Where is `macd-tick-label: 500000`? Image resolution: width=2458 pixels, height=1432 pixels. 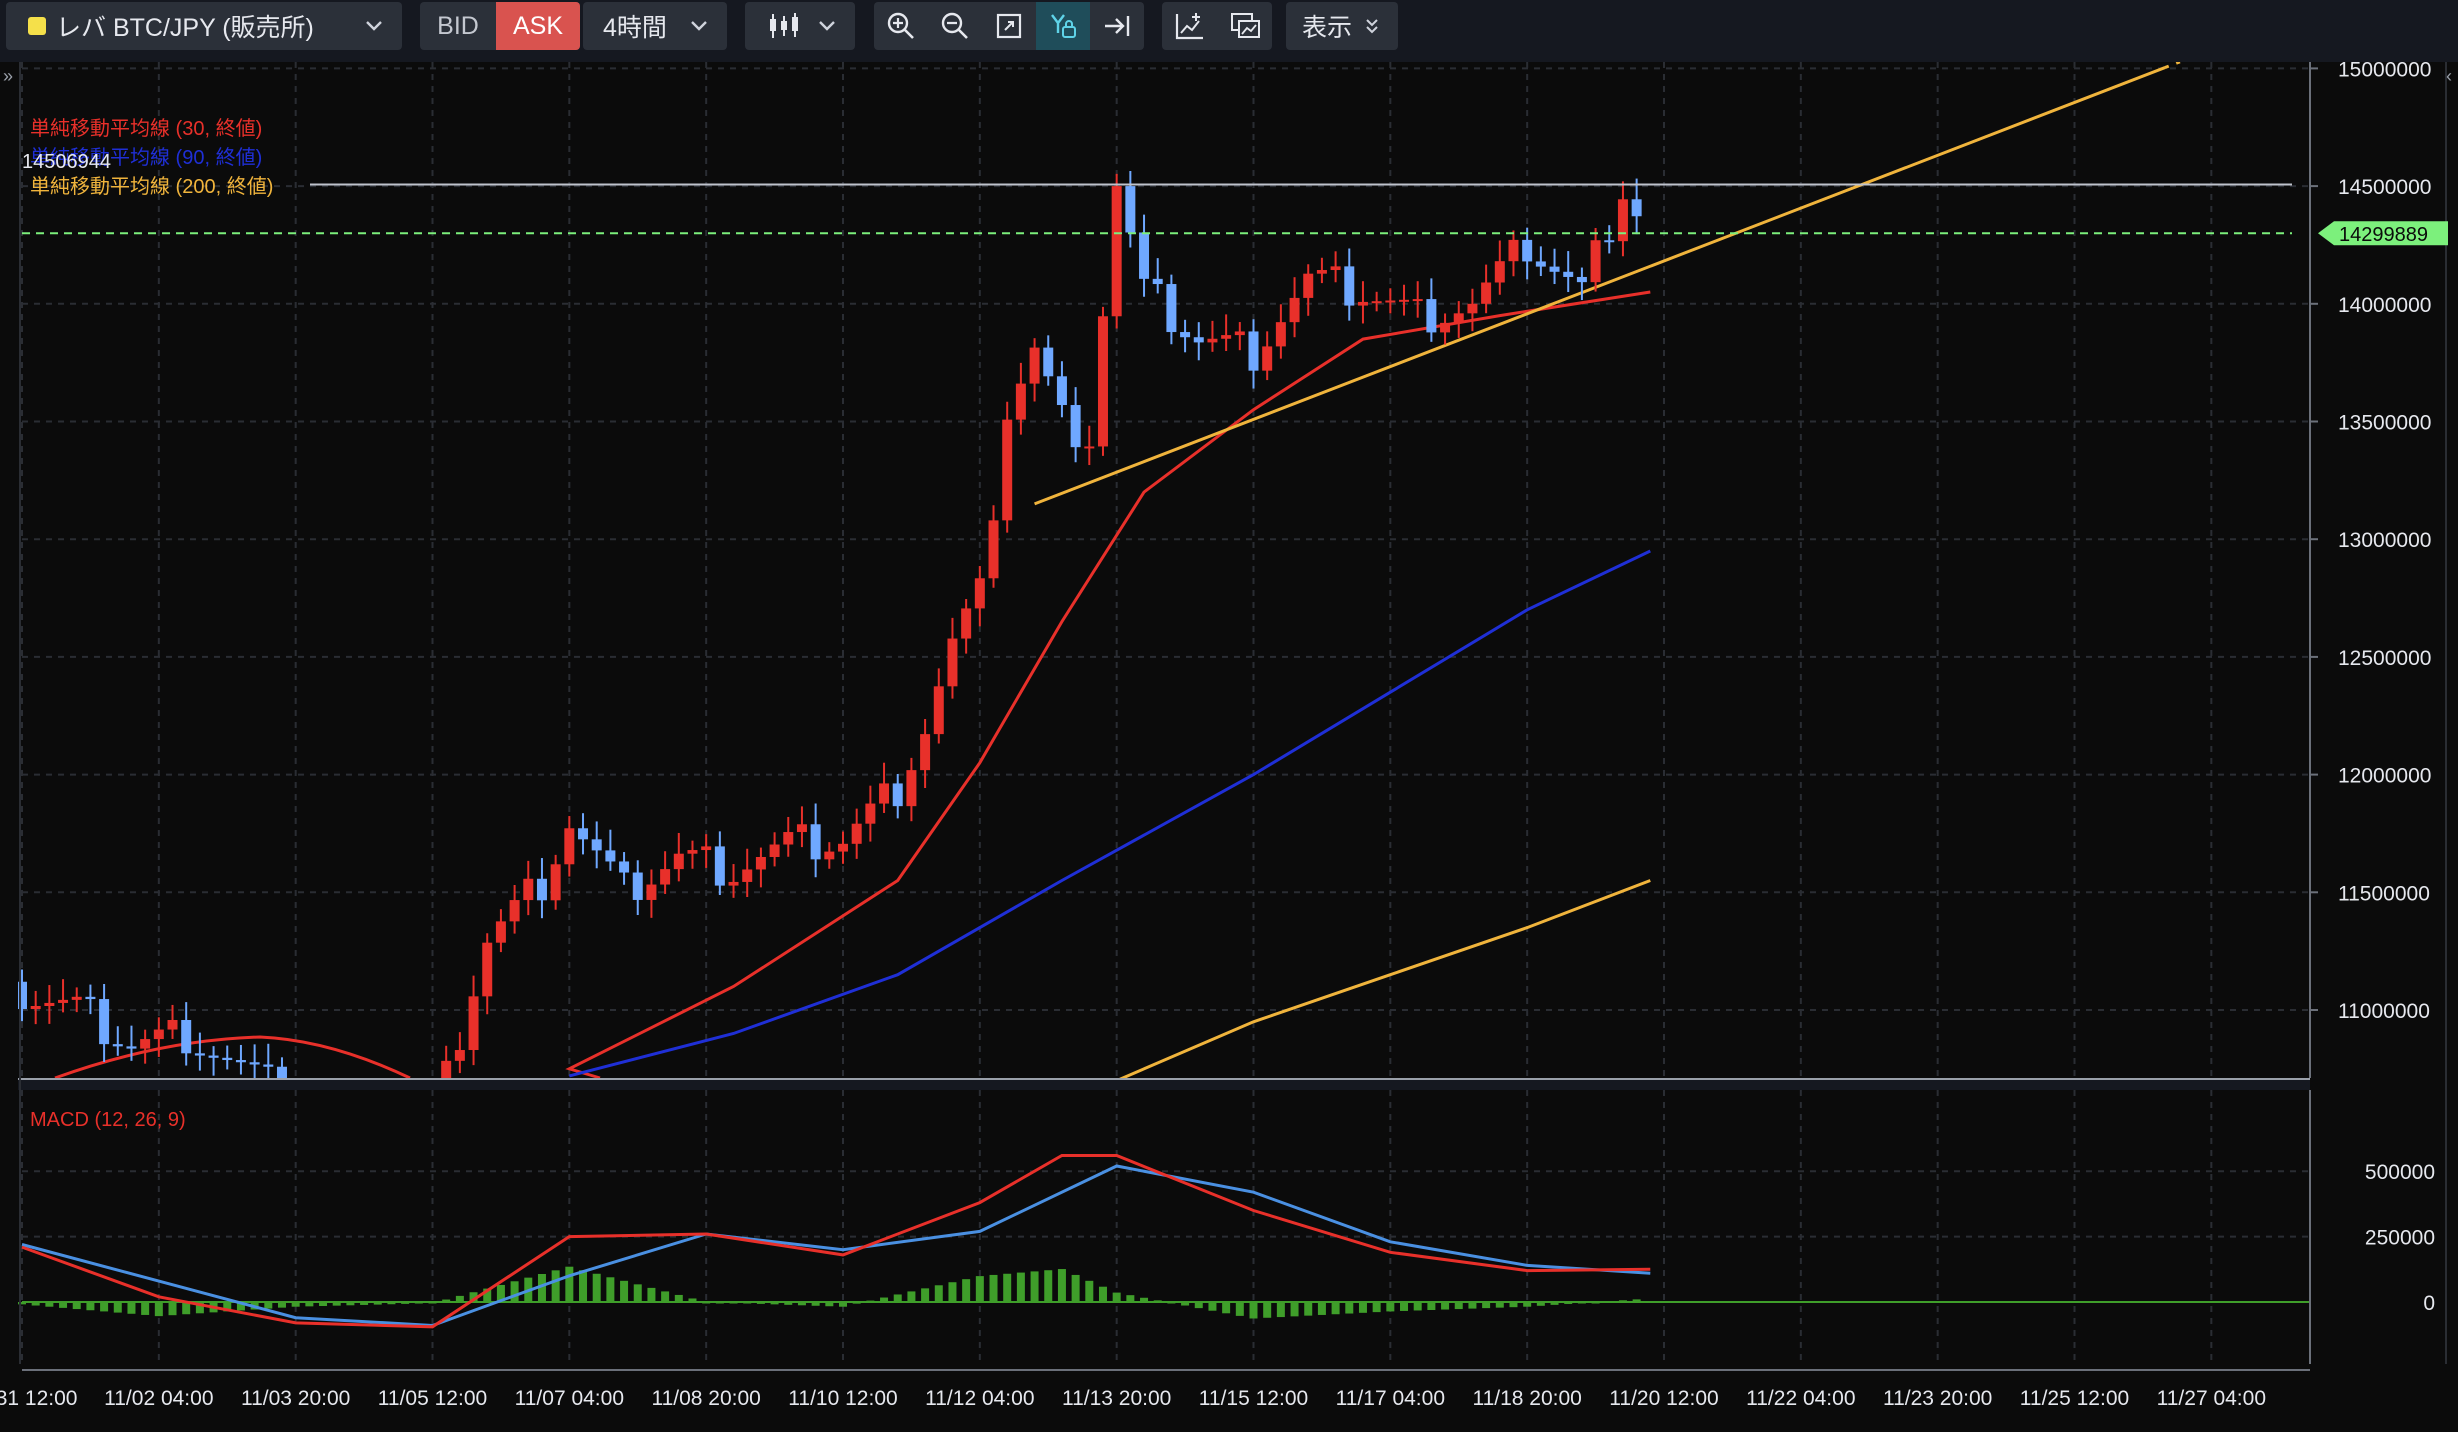
macd-tick-label: 500000 is located at coordinates (2400, 1172).